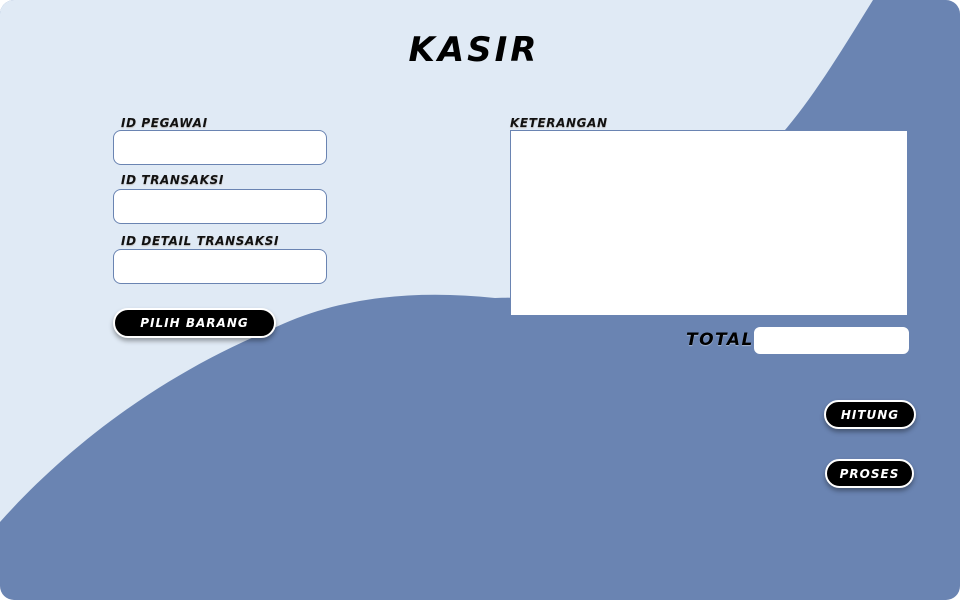  What do you see at coordinates (220, 206) in the screenshot?
I see `id-transaksi-input` at bounding box center [220, 206].